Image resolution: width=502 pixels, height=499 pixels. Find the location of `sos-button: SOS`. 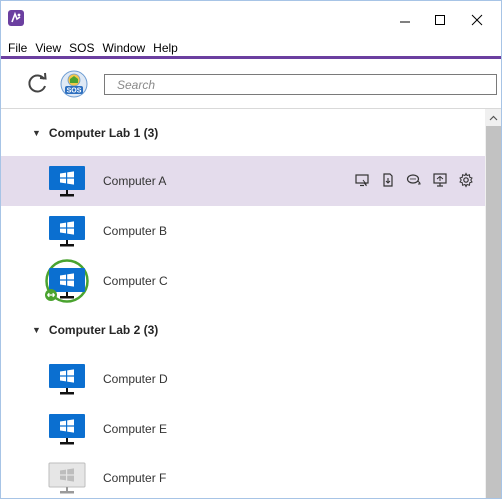

sos-button: SOS is located at coordinates (74, 84).